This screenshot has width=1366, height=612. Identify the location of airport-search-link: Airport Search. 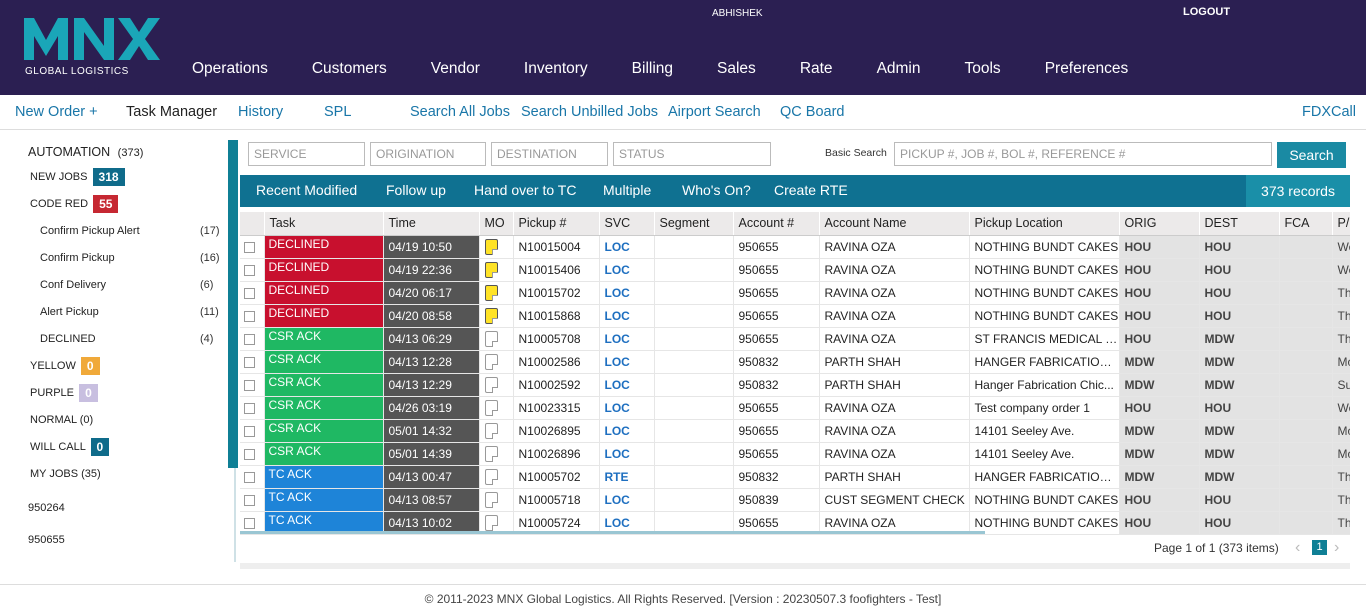
(714, 112).